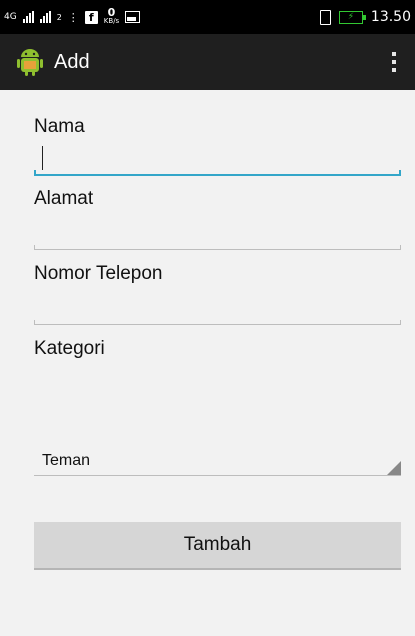 This screenshot has width=415, height=636. I want to click on telepon-label: Nomor Telepon, so click(98, 273).